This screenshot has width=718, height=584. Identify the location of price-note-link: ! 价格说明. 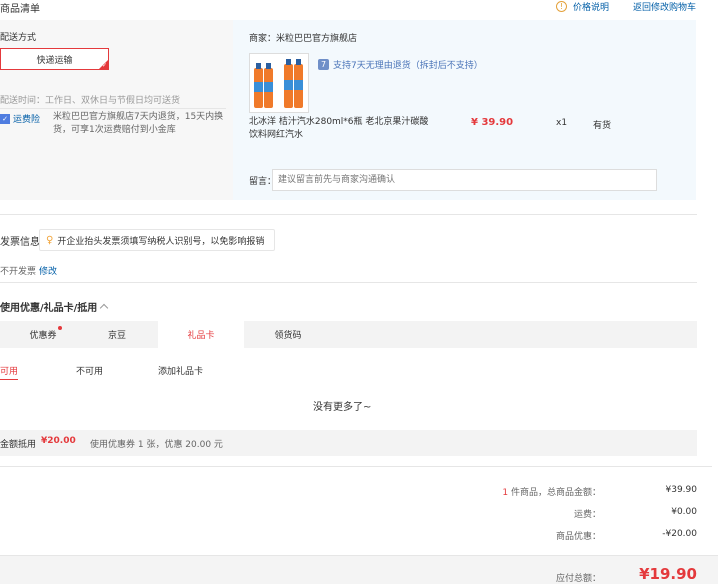
(582, 6).